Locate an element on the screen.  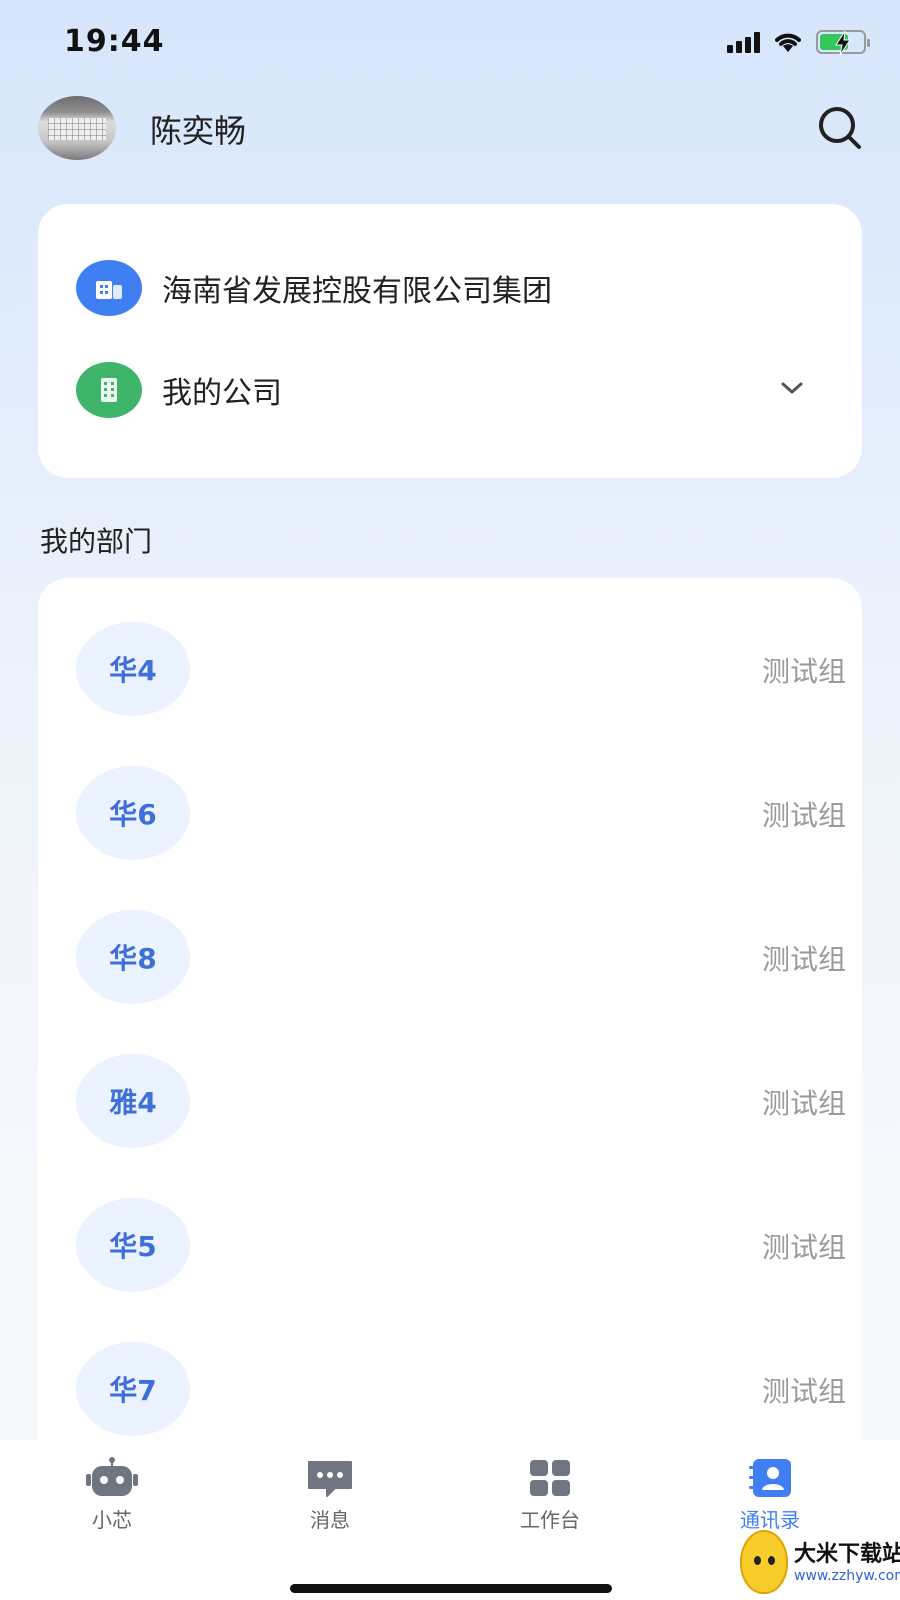
tab-messages: 消息 is located at coordinates (330, 1494).